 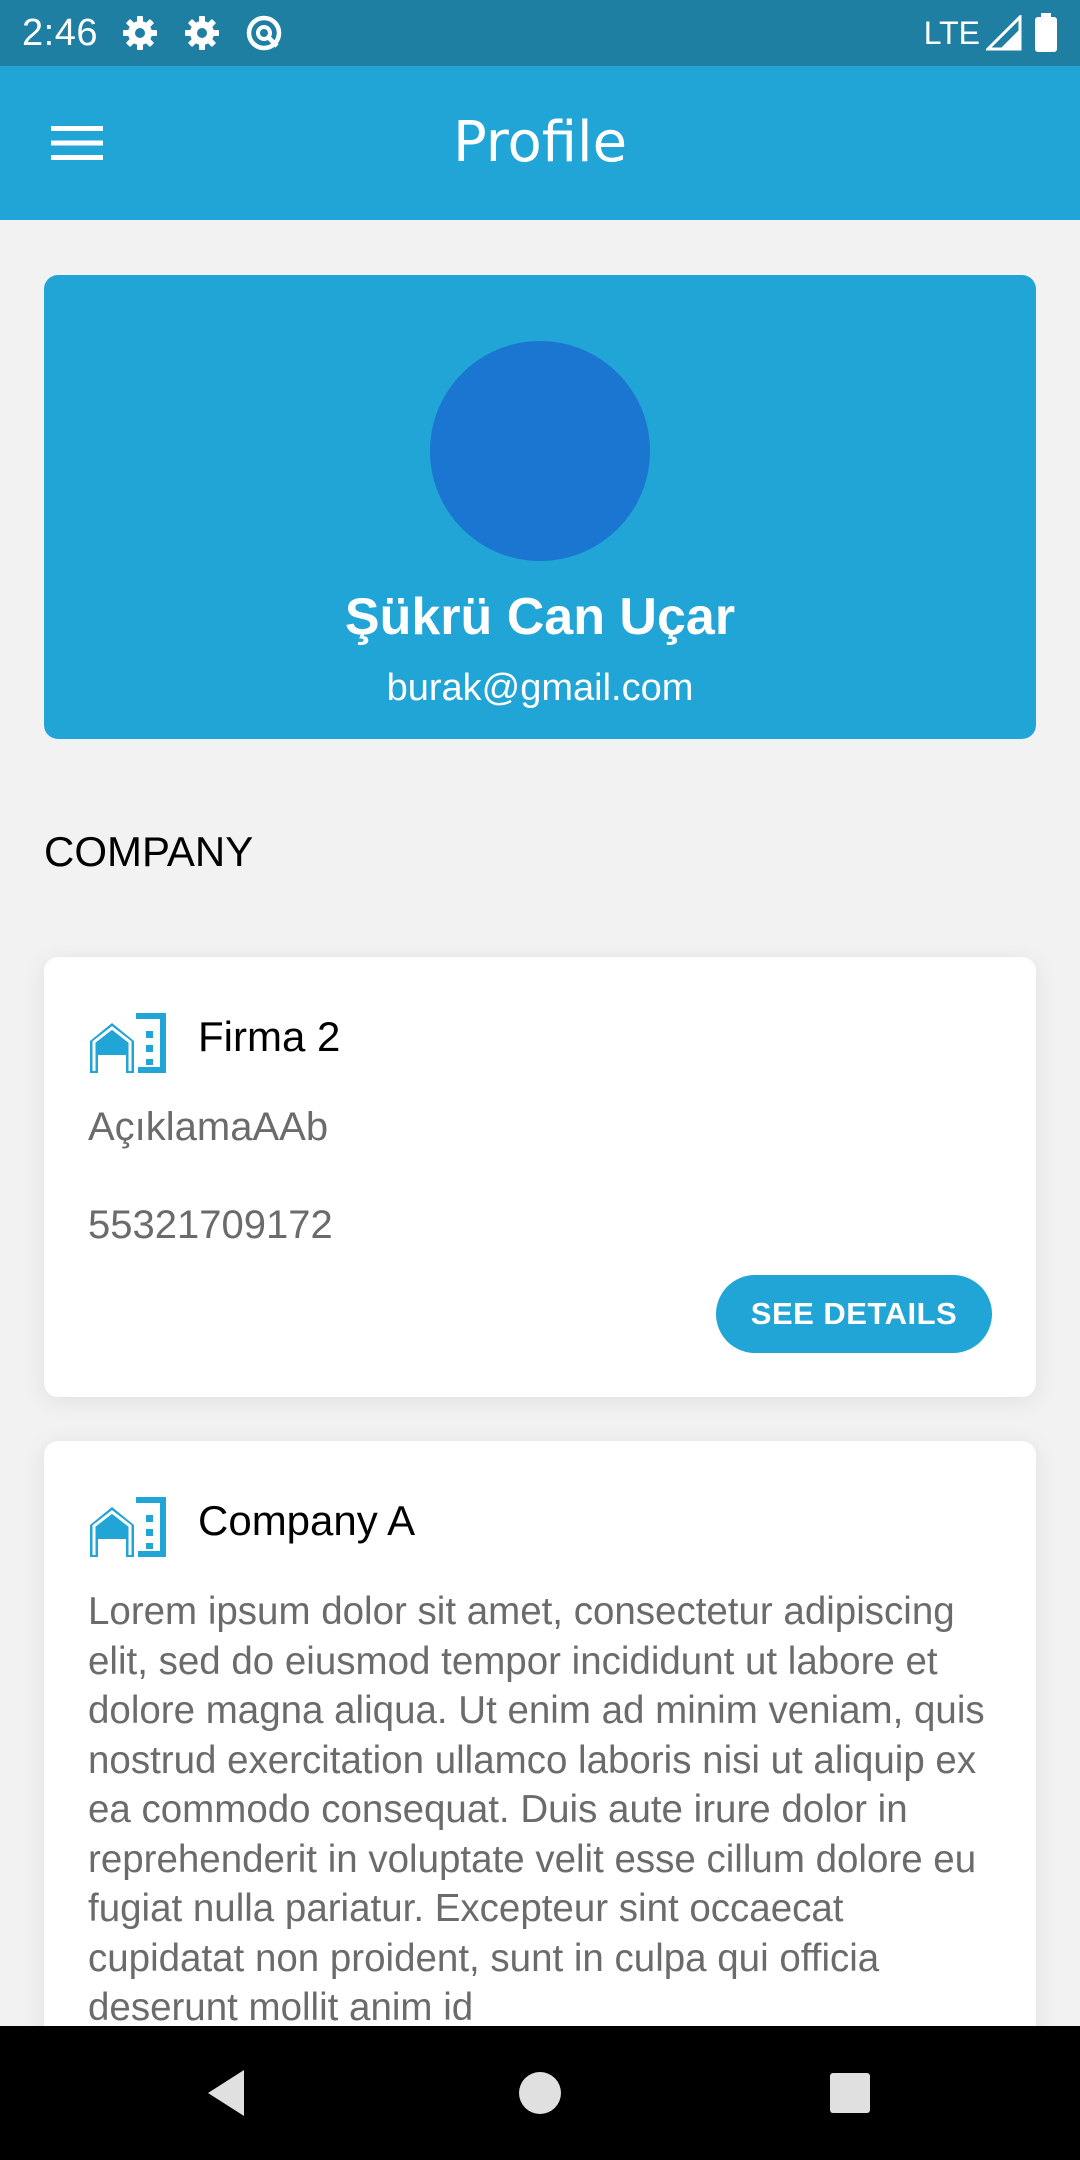 I want to click on battery-icon, so click(x=1046, y=33).